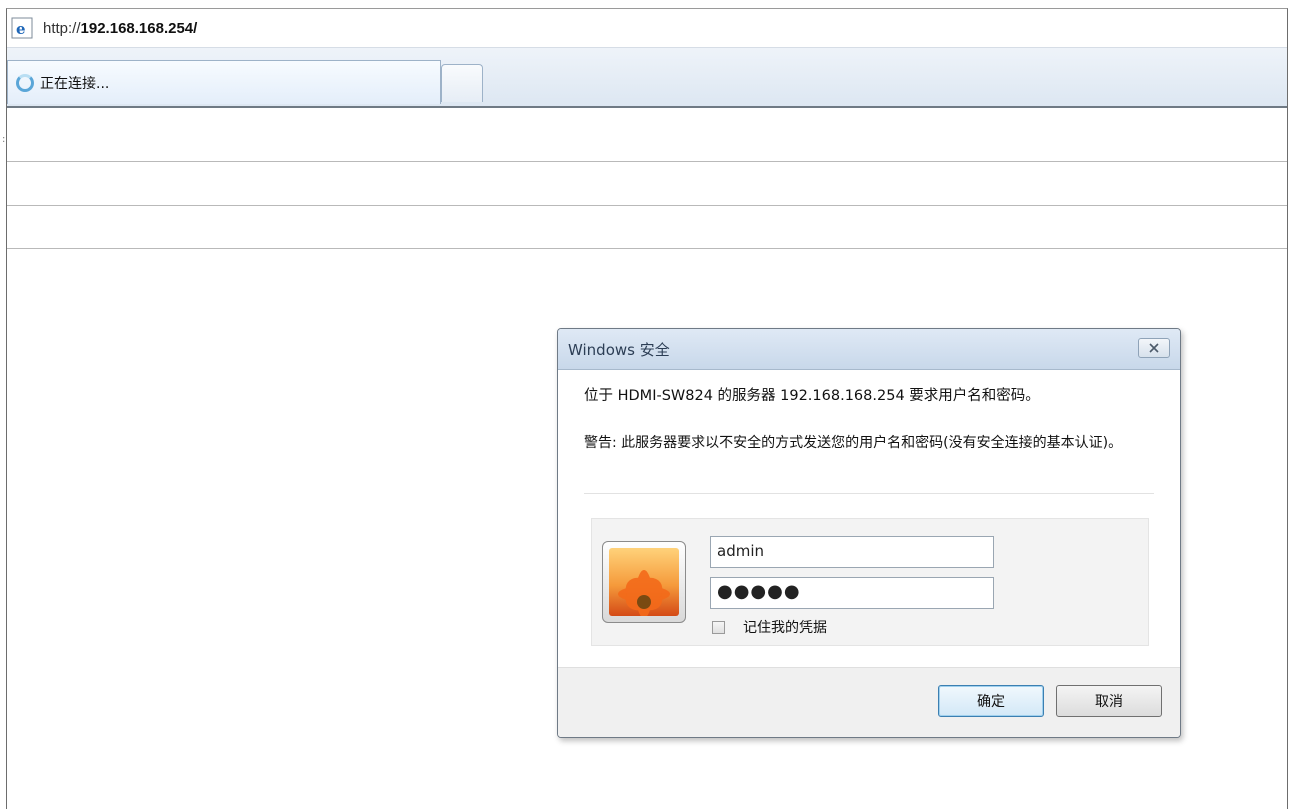 The height and width of the screenshot is (809, 1293). What do you see at coordinates (869, 349) in the screenshot?
I see `dialog-titlebar: Windows 安全` at bounding box center [869, 349].